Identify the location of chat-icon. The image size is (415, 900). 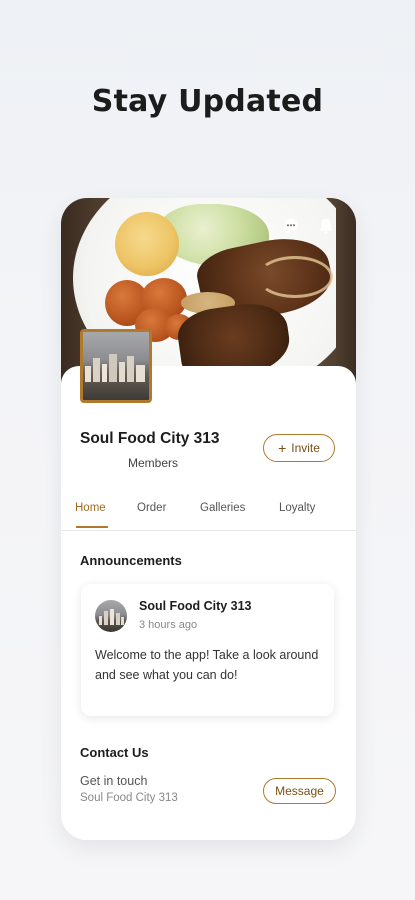
(291, 226).